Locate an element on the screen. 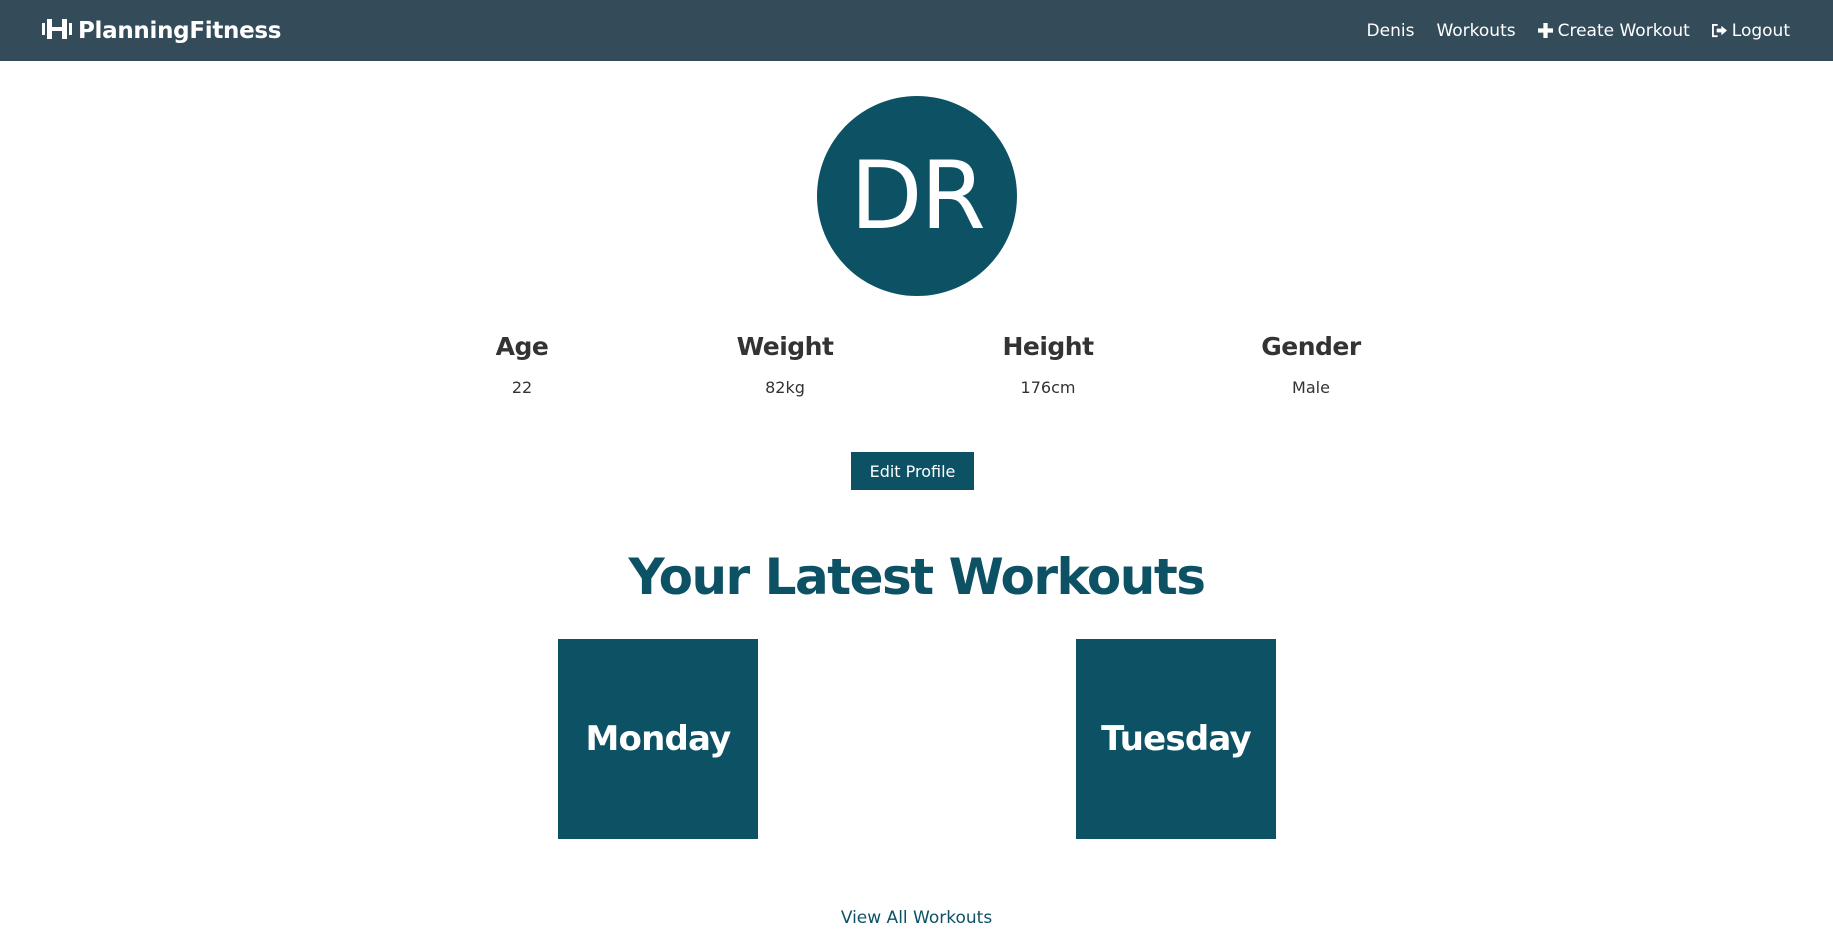 The image size is (1833, 948). workout-card-tuesday: Tuesday is located at coordinates (1176, 739).